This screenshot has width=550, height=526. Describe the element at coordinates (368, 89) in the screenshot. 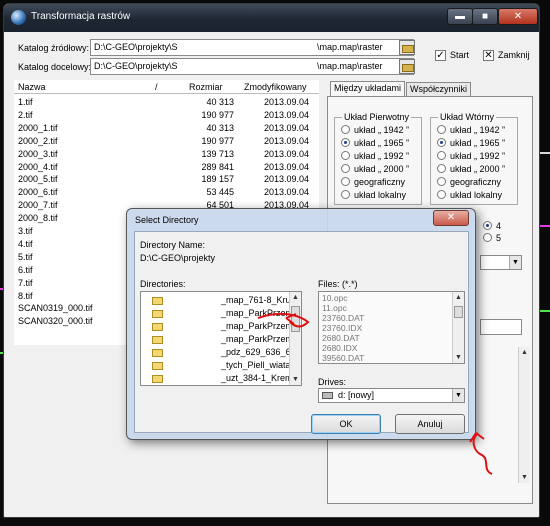

I see `tab-between-systems: Między układami` at that location.